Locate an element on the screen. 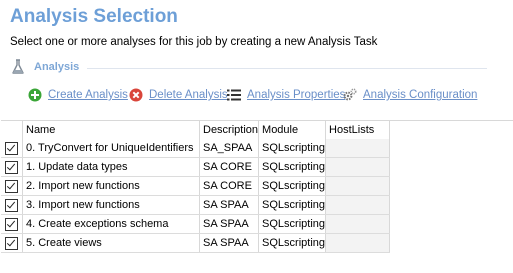  row-name: 2. Import new functions is located at coordinates (111, 186).